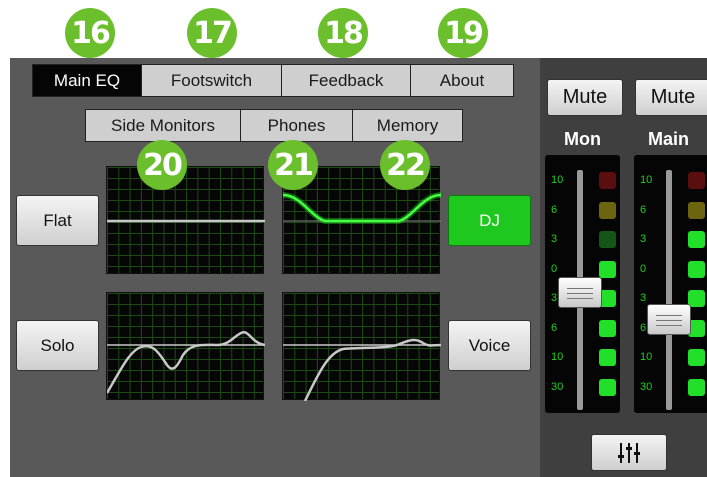 Image resolution: width=707 pixels, height=477 pixels. I want to click on fader-knob-mon, so click(580, 292).